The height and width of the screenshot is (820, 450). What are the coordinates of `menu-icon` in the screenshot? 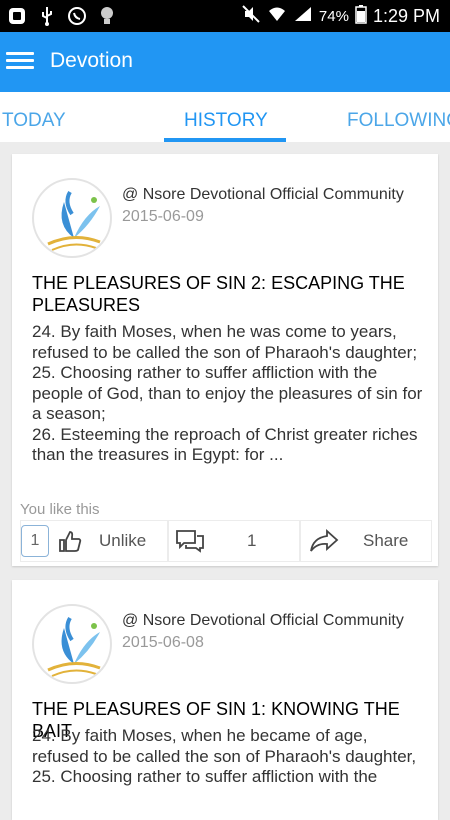 It's located at (20, 62).